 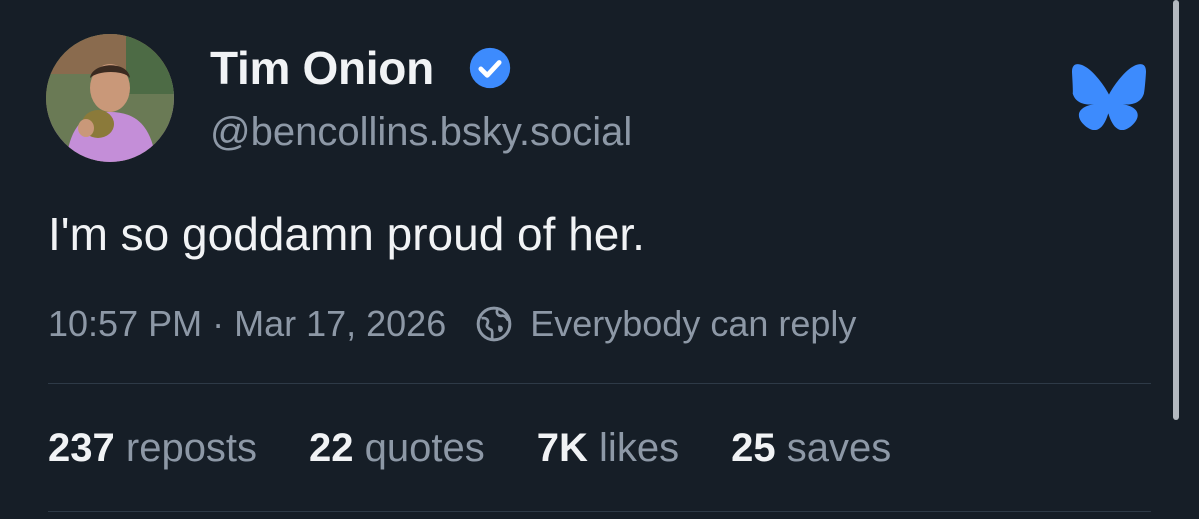 I want to click on verified-badge-icon, so click(x=490, y=68).